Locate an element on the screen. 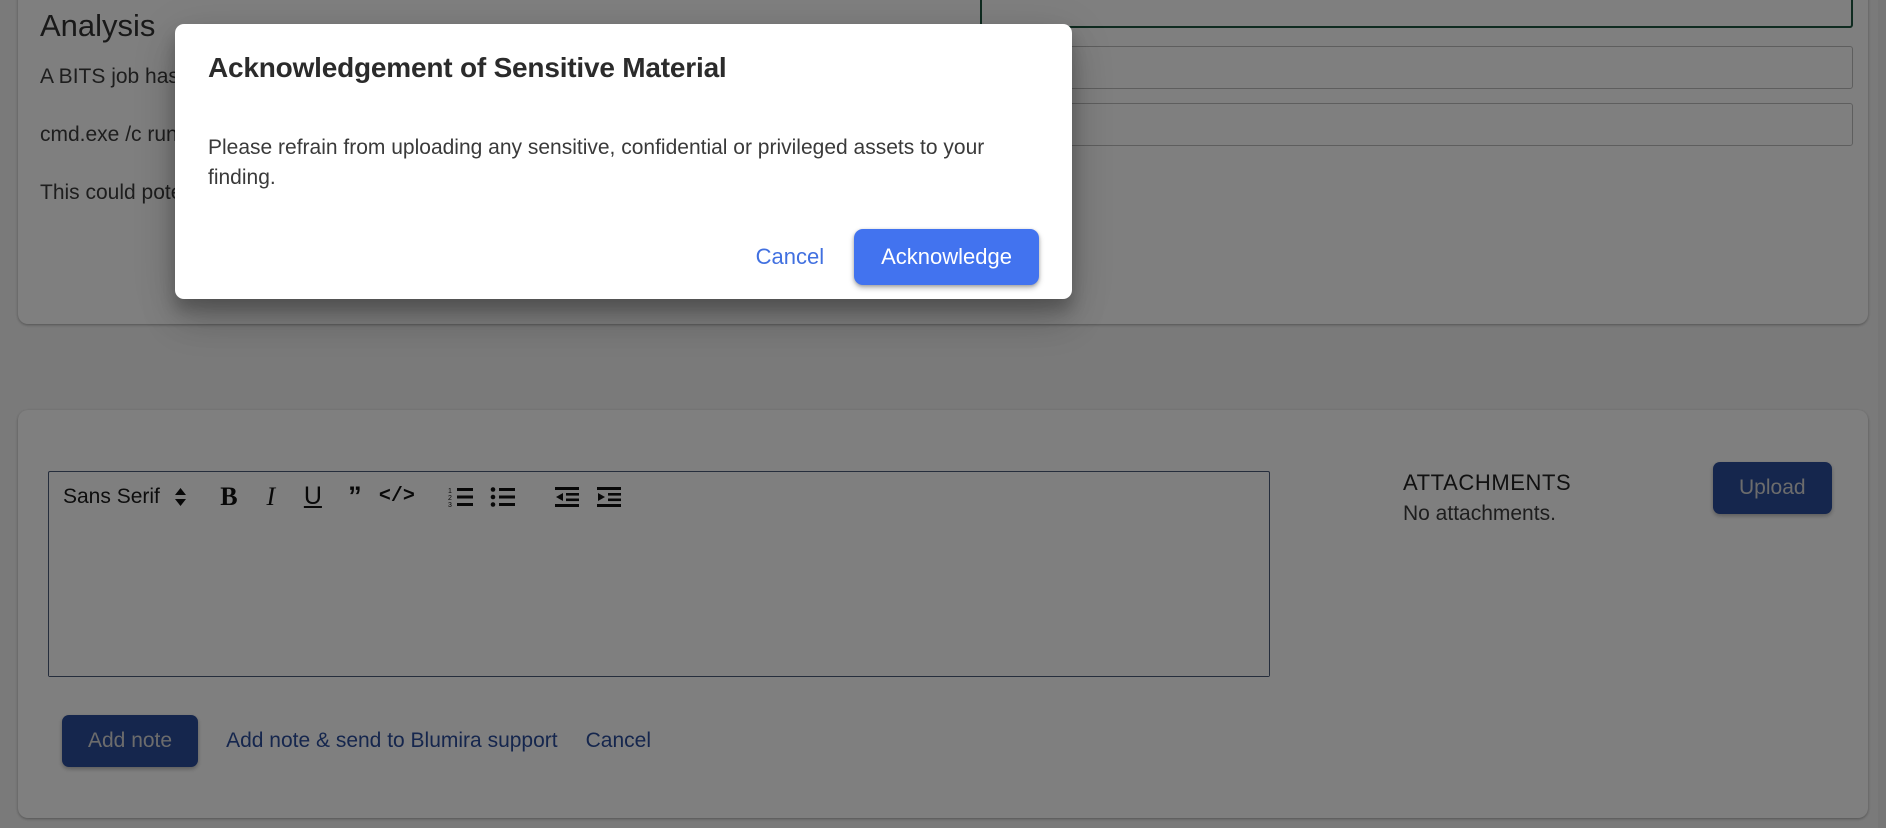 The image size is (1886, 828). cancel-button: Cancel is located at coordinates (790, 257).